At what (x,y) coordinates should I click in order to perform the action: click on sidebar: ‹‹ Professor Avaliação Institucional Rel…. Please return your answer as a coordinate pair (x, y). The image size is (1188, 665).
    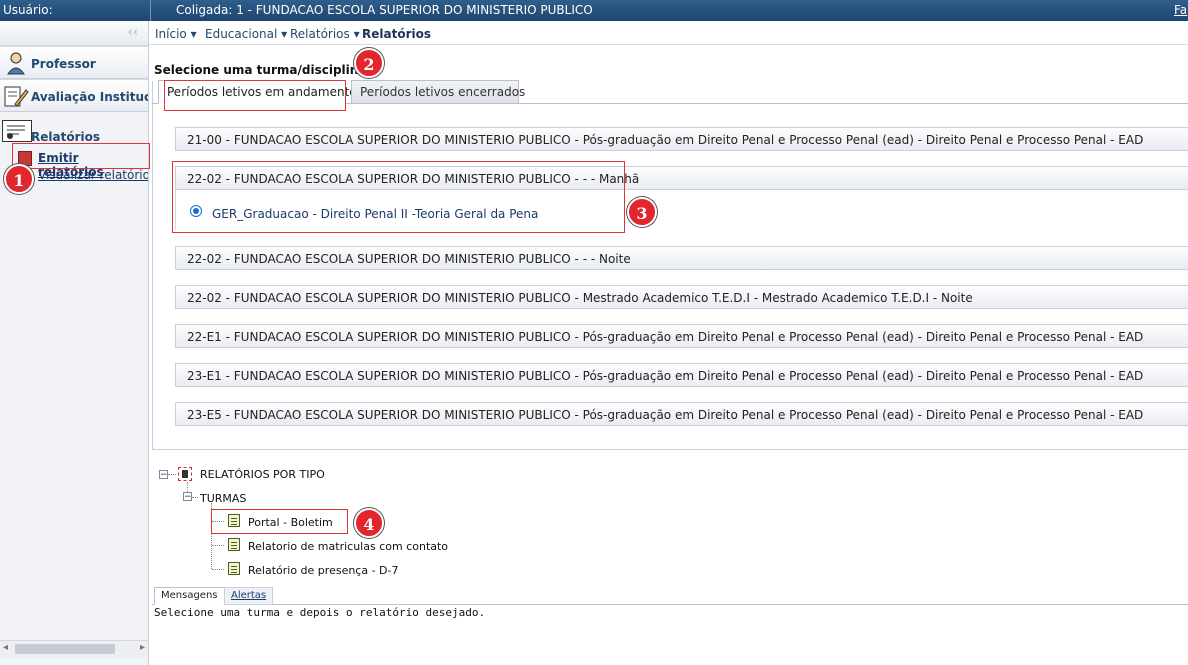
    Looking at the image, I should click on (74, 343).